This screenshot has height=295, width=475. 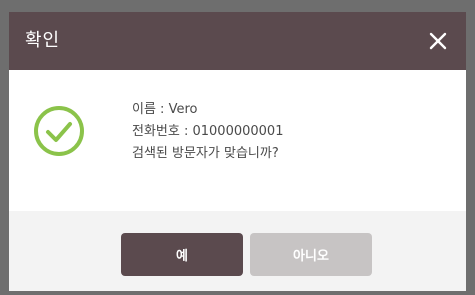 What do you see at coordinates (311, 254) in the screenshot?
I see `no-button: 아니오` at bounding box center [311, 254].